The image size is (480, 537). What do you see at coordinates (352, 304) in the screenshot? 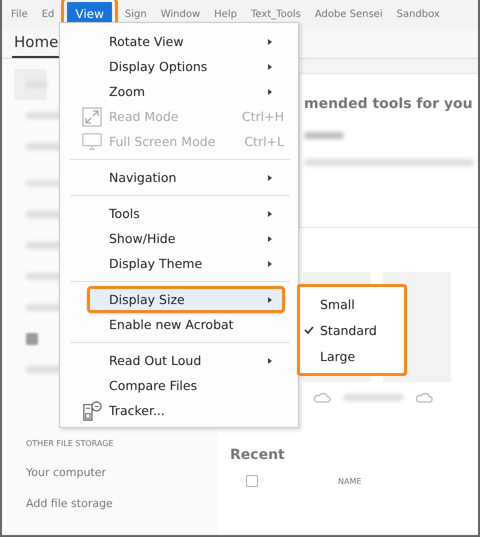
I see `menu-item: Small` at bounding box center [352, 304].